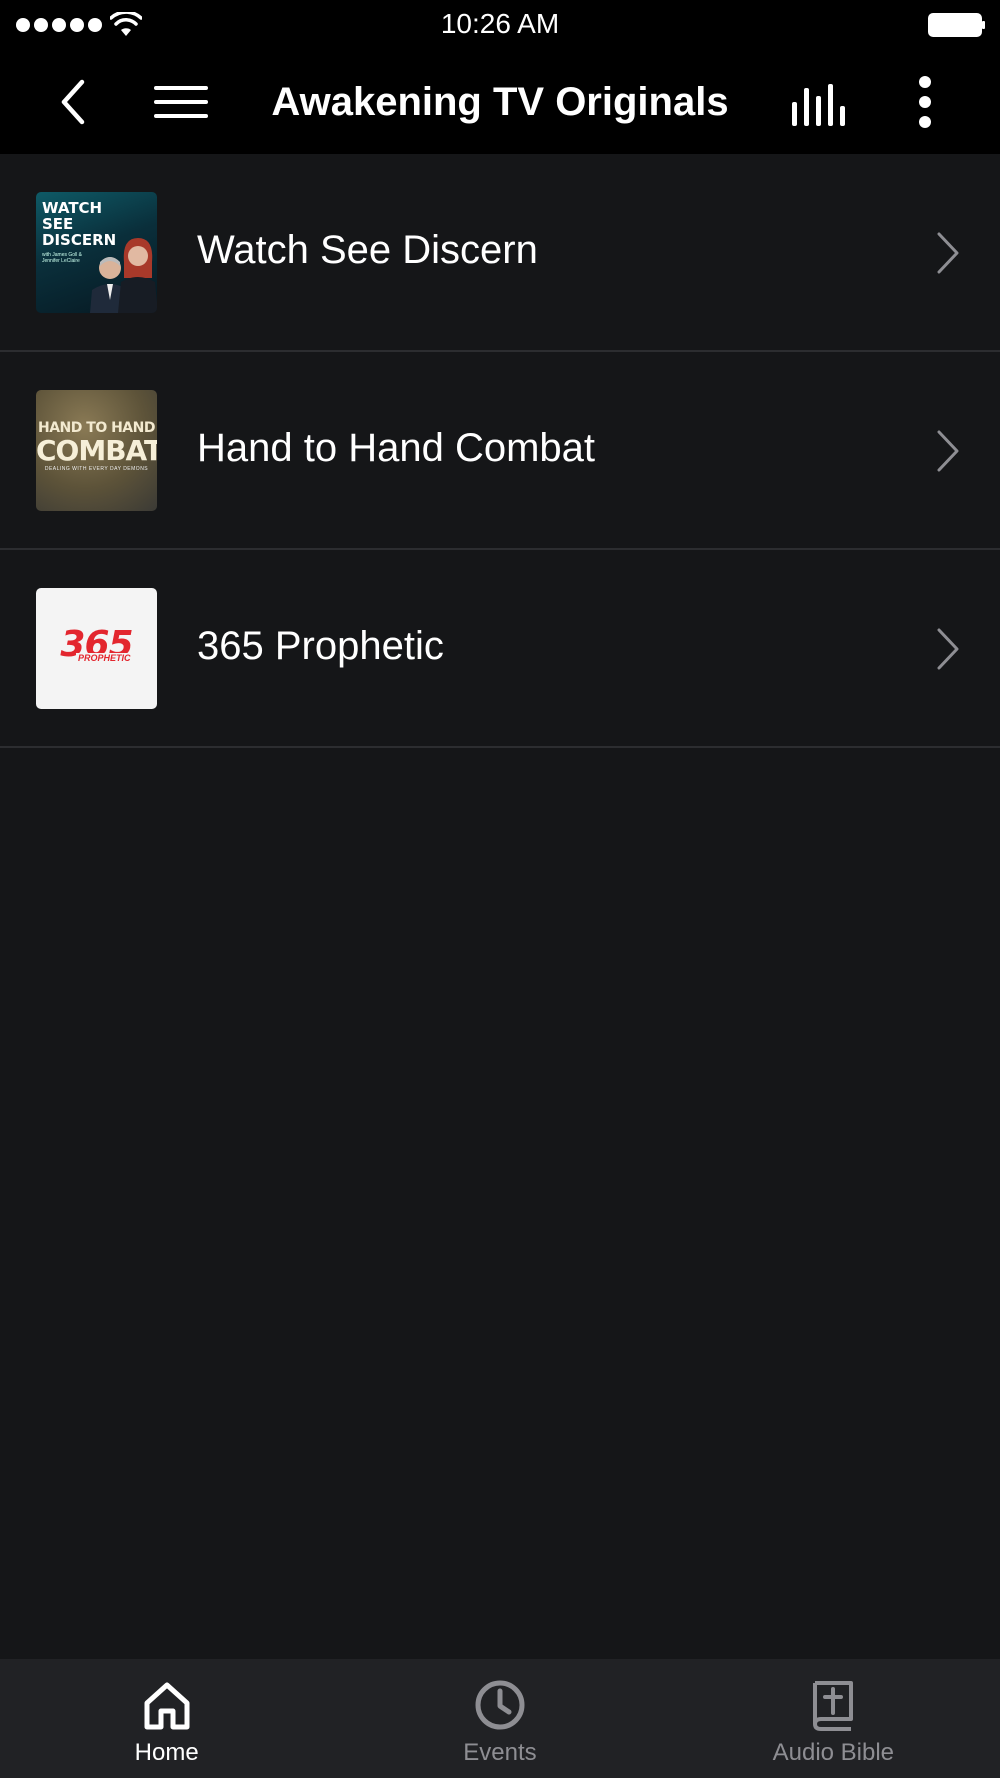 The width and height of the screenshot is (1000, 1778). Describe the element at coordinates (62, 258) in the screenshot. I see `thumbnail-subtitle: with James Goll & Jennifer LeClaire` at that location.